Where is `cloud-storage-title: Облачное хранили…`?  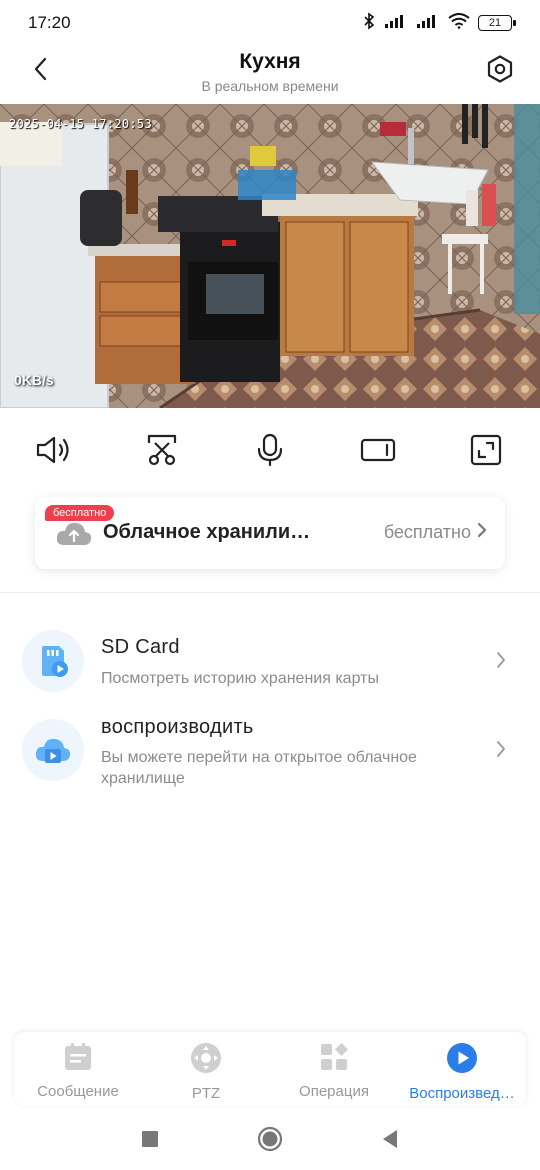
cloud-storage-title: Облачное хранили… is located at coordinates (207, 532).